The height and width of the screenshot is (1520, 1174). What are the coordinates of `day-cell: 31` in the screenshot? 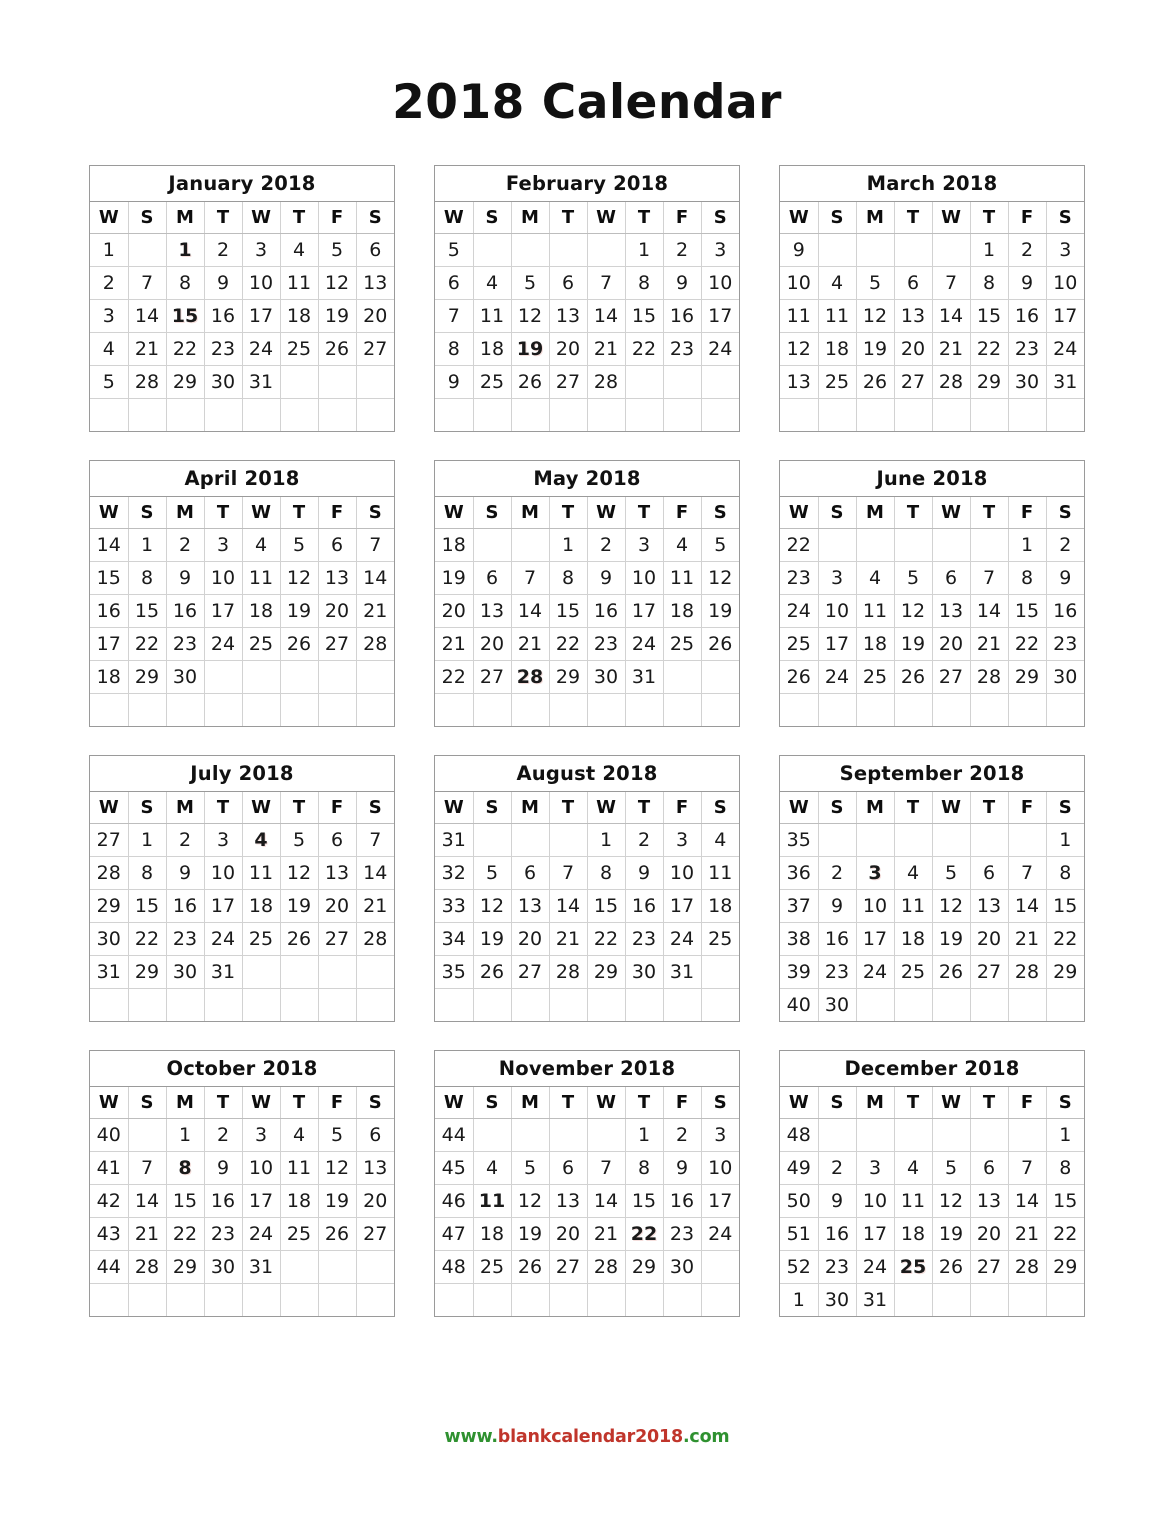 It's located at (875, 1299).